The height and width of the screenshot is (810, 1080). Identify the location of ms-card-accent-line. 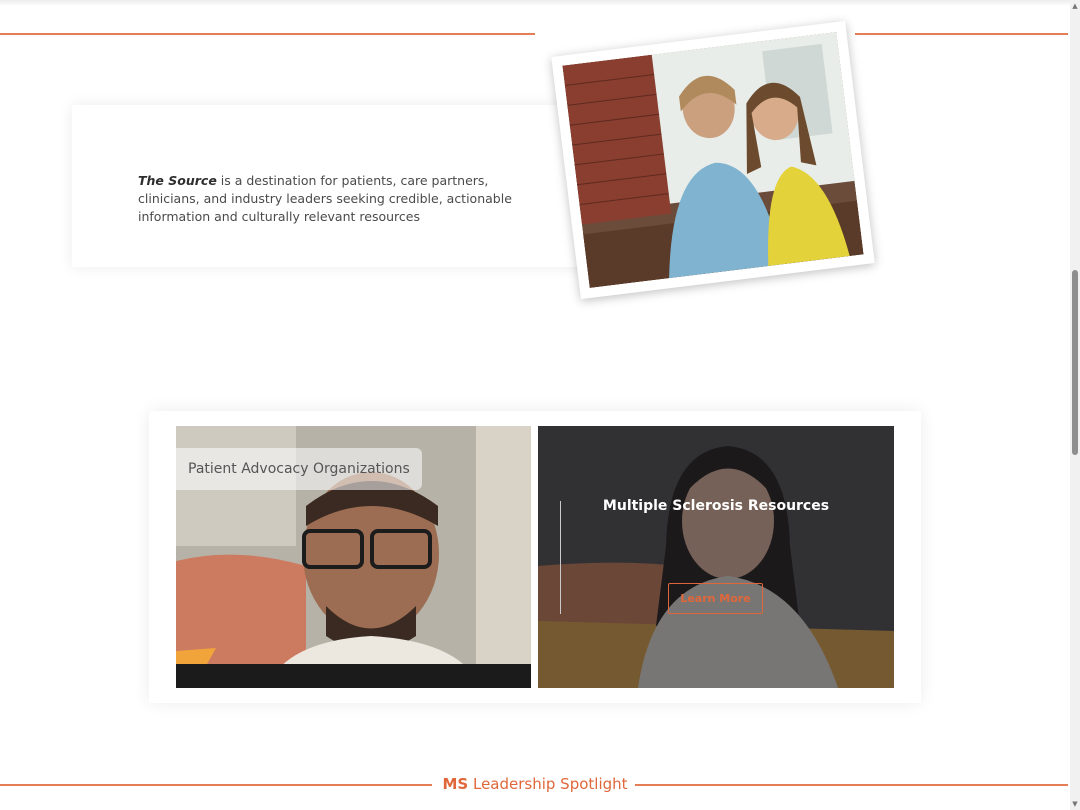
(560, 557).